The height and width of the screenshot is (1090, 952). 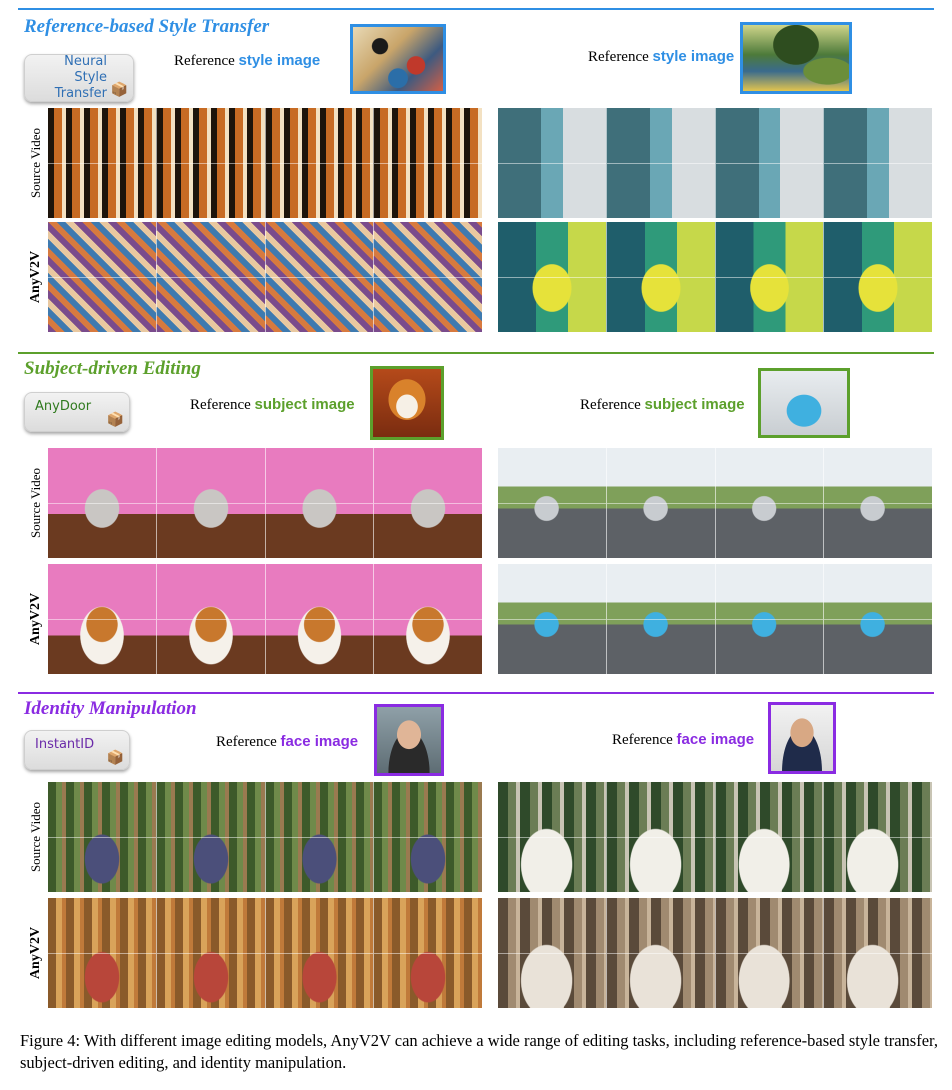 What do you see at coordinates (85, 69) in the screenshot?
I see `model-label-line1: Neural Style` at bounding box center [85, 69].